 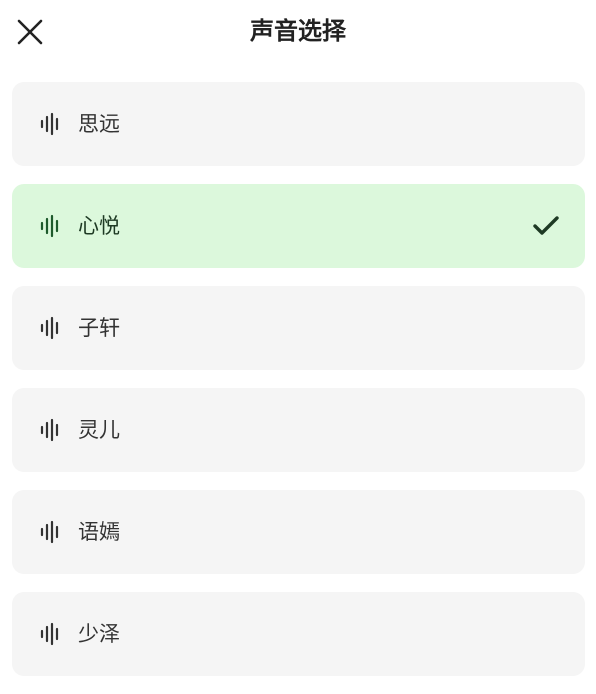 What do you see at coordinates (99, 226) in the screenshot?
I see `voice-label: 心悦` at bounding box center [99, 226].